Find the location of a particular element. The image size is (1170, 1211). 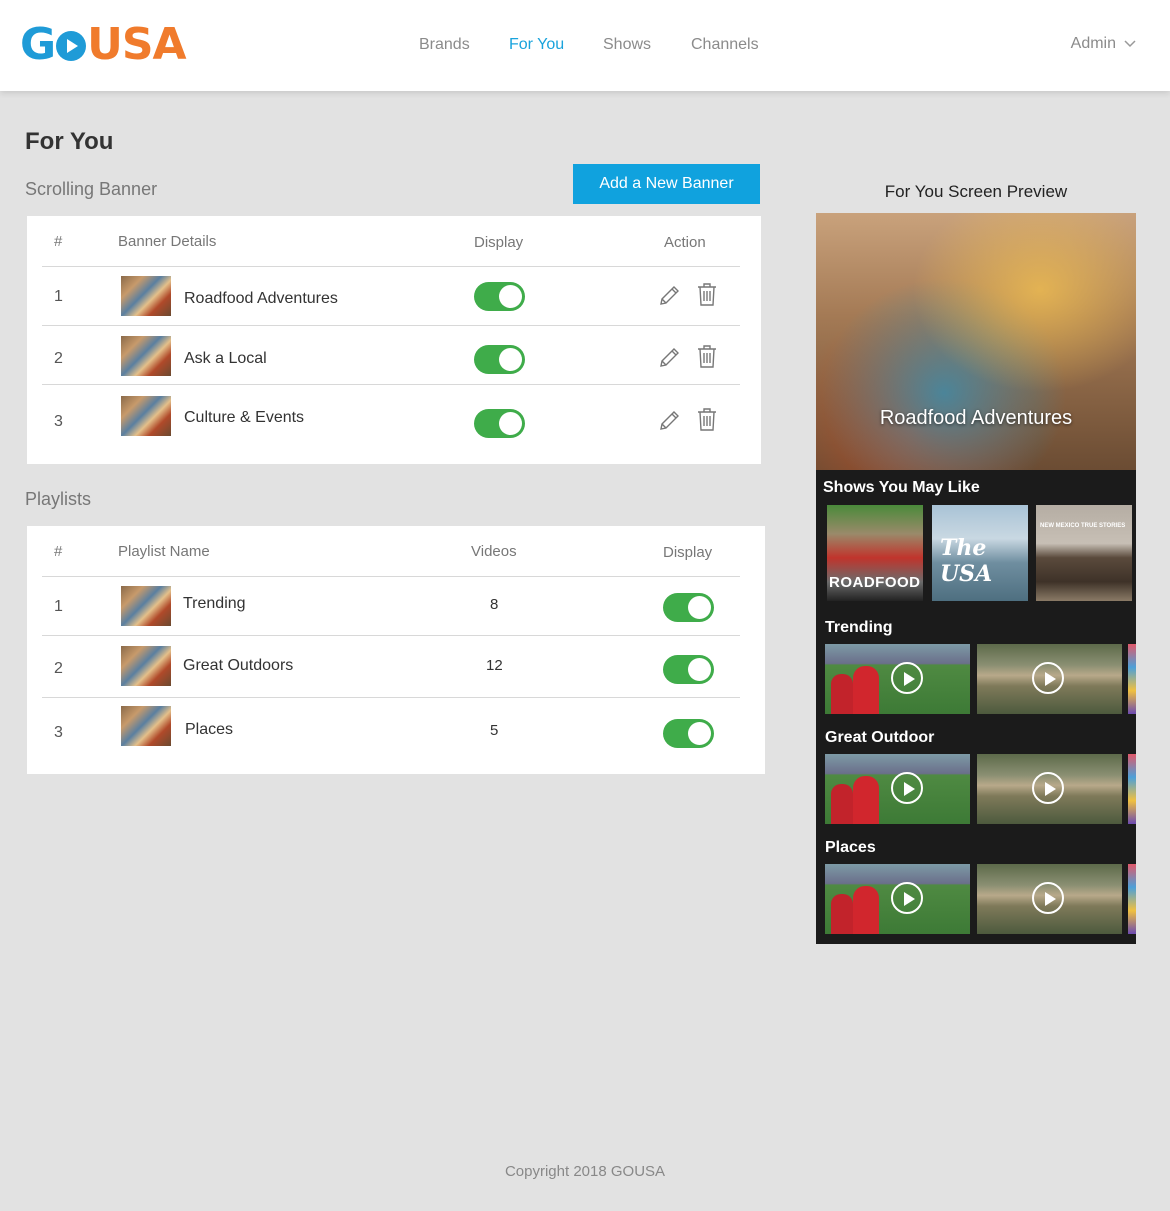

col-header-action: Action is located at coordinates (685, 242).